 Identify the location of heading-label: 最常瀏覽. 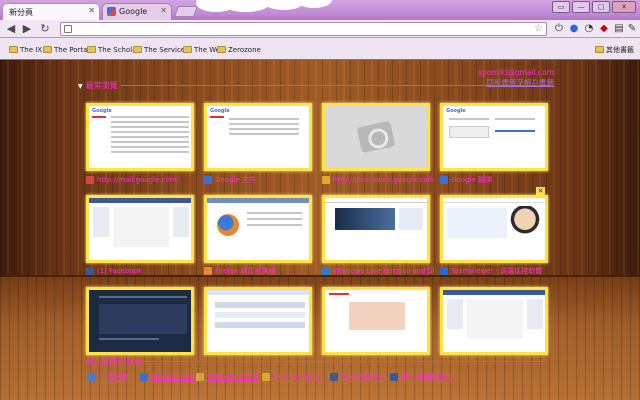
(101, 85).